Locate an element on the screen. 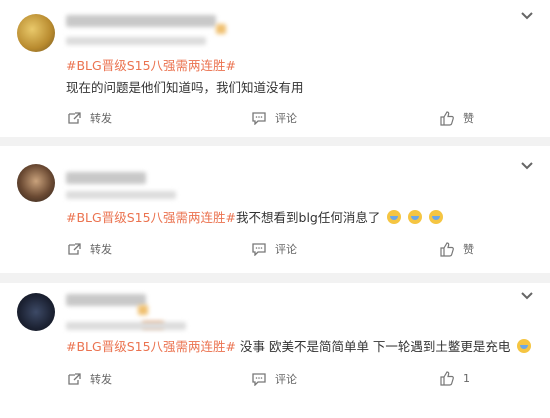 This screenshot has width=550, height=418. like-button: 1 is located at coordinates (454, 378).